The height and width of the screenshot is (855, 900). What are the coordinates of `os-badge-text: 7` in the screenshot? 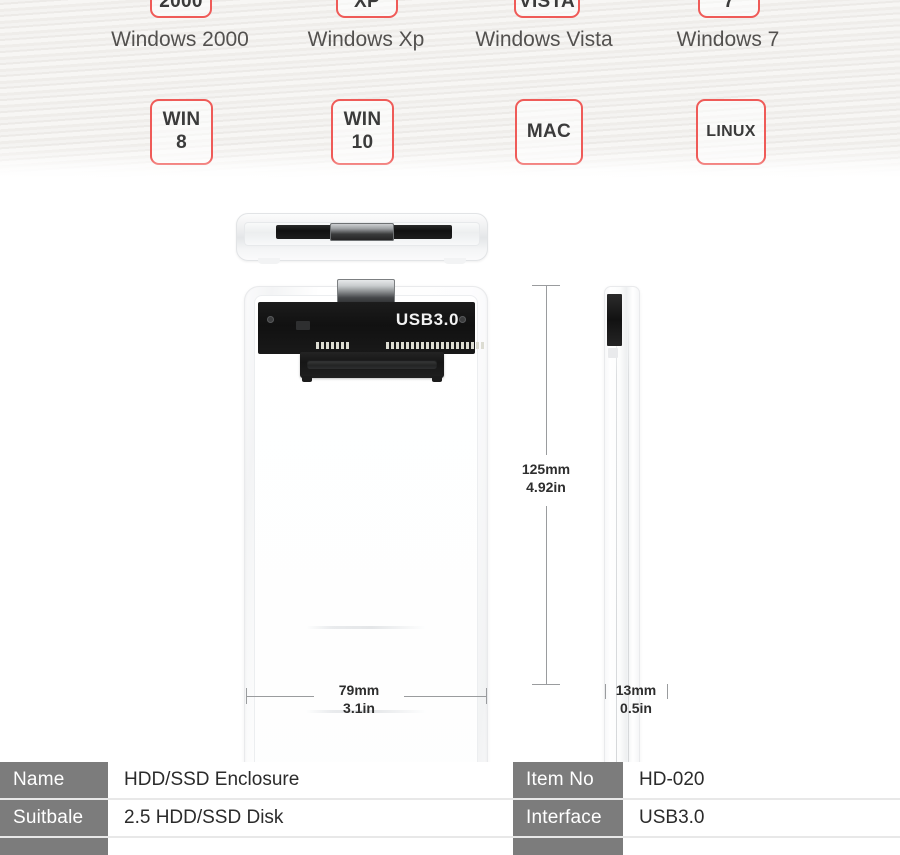 It's located at (729, 6).